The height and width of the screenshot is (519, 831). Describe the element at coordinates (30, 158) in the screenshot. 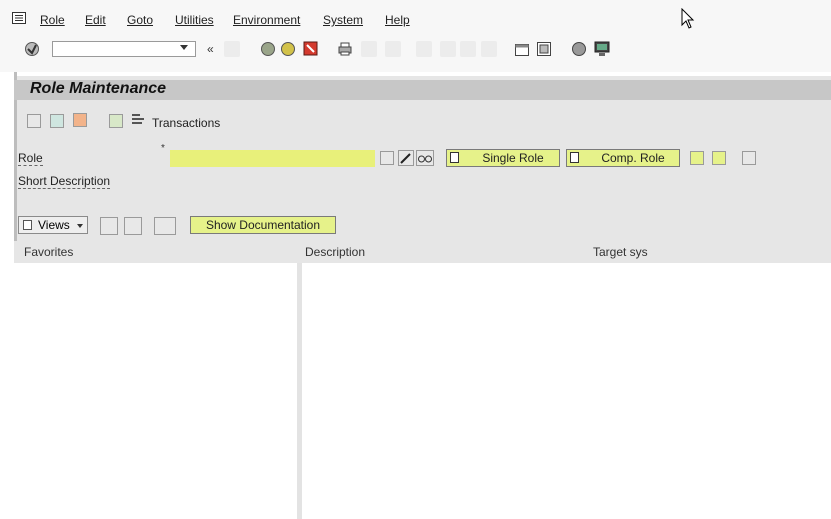

I see `role-label: Role` at that location.